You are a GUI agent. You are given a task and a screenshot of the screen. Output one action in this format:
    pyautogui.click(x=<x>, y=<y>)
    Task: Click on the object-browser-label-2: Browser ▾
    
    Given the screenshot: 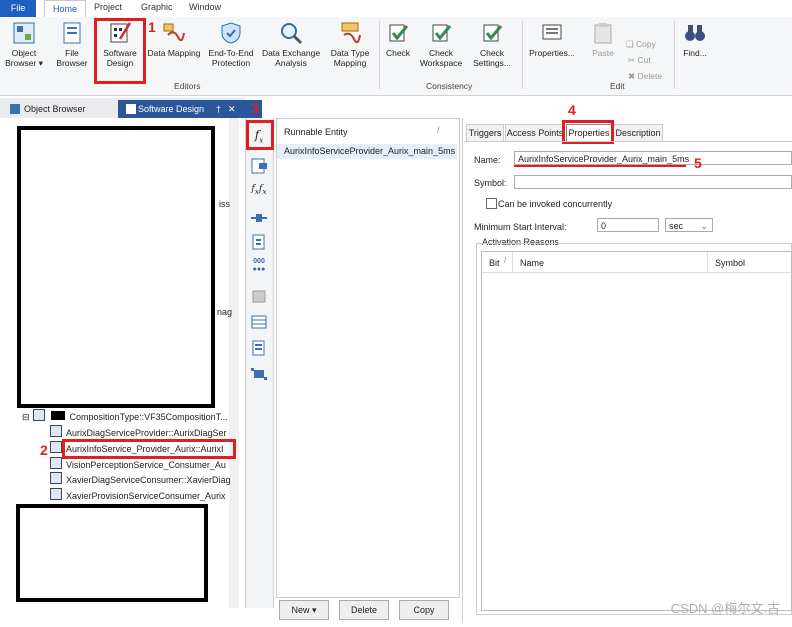 What is the action you would take?
    pyautogui.click(x=24, y=63)
    